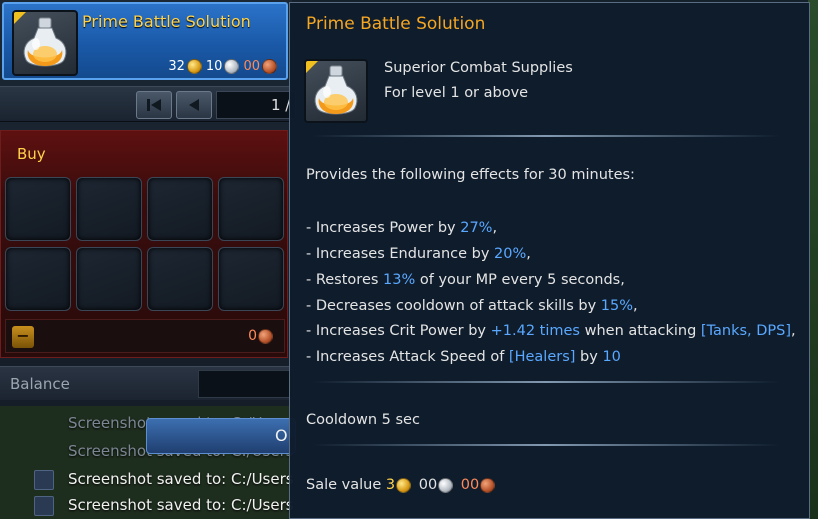 Image resolution: width=818 pixels, height=519 pixels. I want to click on tooltip-item-icon, so click(336, 91).